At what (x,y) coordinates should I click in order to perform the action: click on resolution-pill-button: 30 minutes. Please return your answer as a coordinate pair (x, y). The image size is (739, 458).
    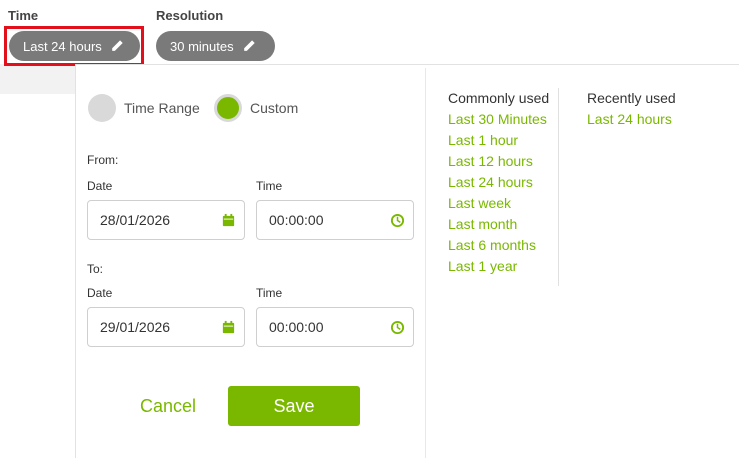
    Looking at the image, I should click on (215, 46).